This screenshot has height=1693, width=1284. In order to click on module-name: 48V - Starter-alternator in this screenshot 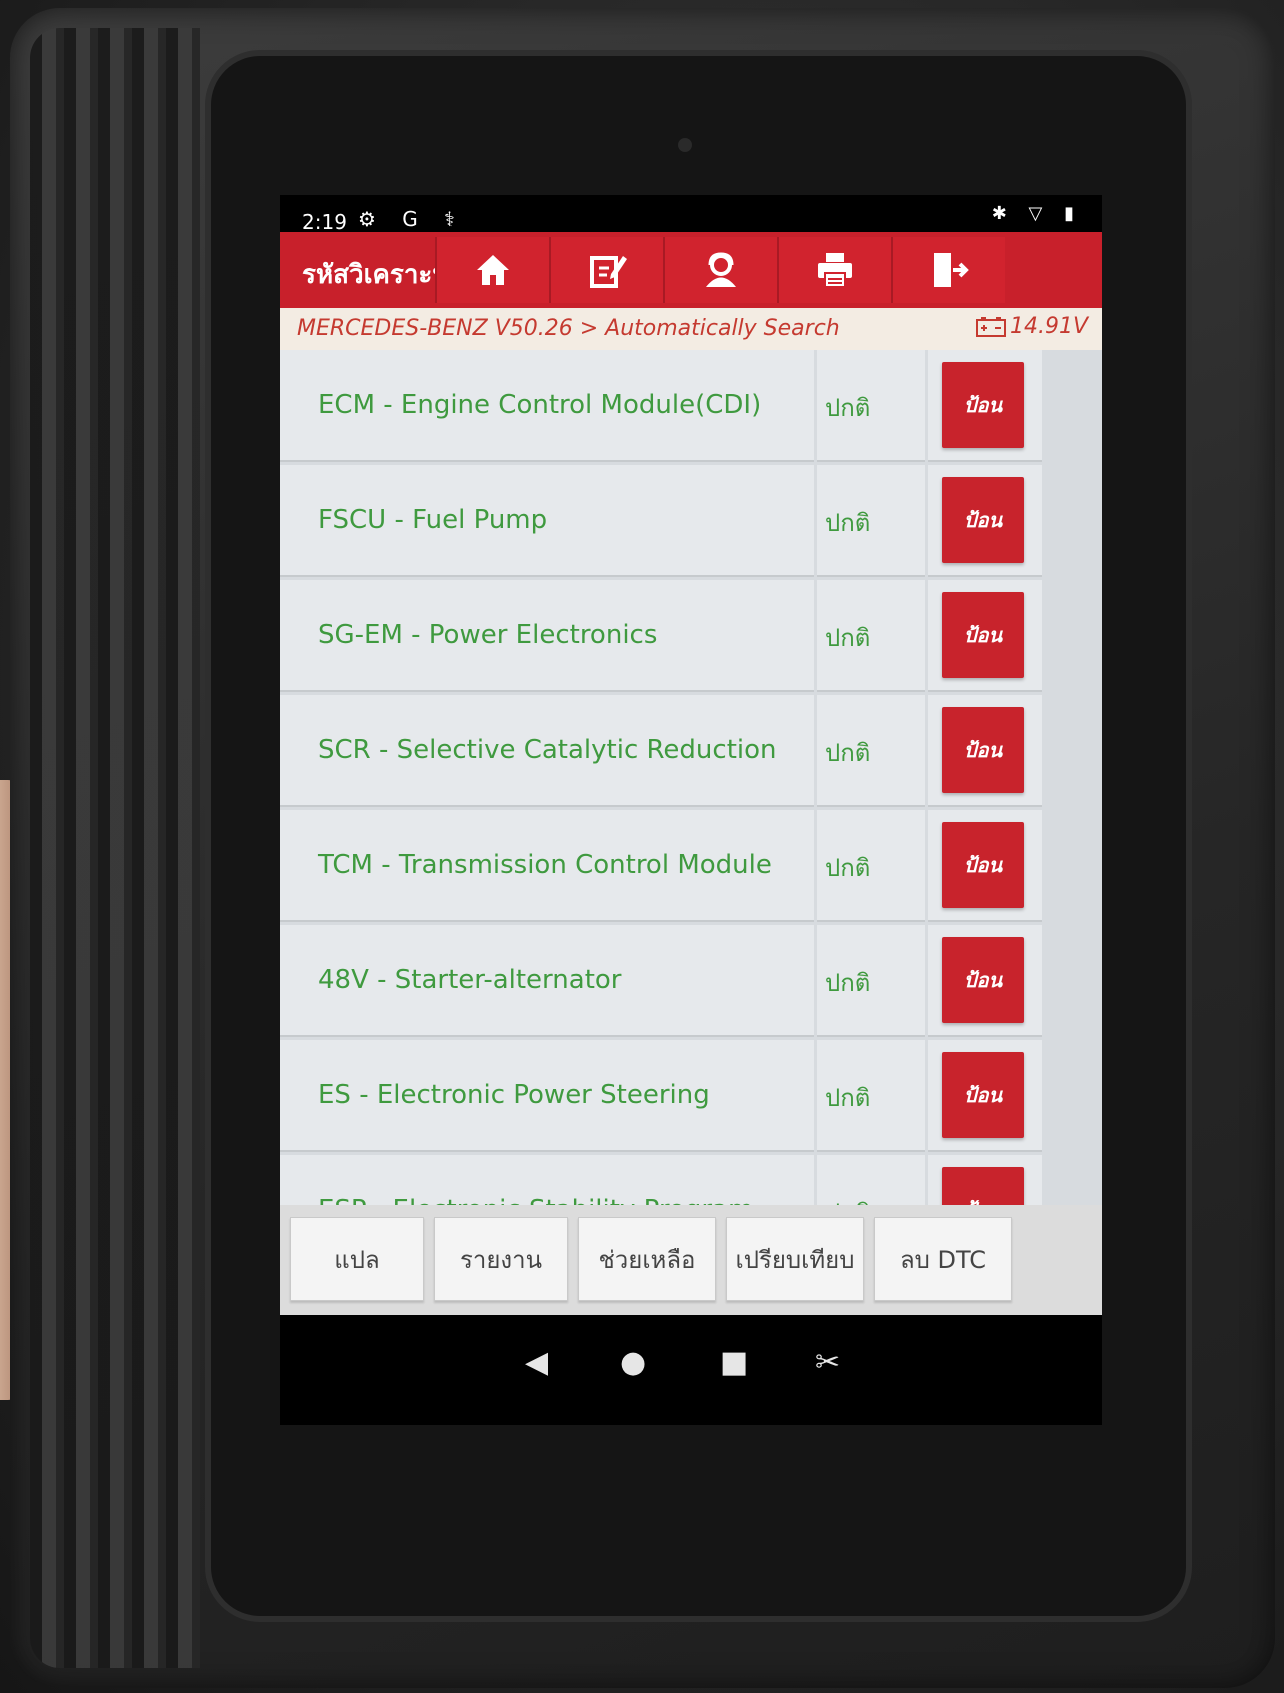, I will do `click(547, 981)`.